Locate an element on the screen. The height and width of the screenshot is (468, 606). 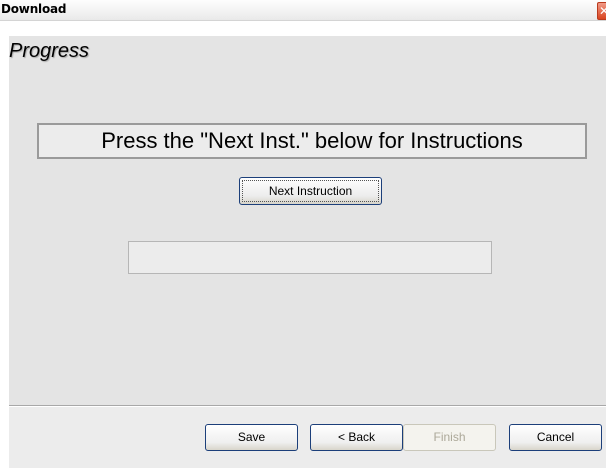
close-button: ✕ is located at coordinates (601, 11).